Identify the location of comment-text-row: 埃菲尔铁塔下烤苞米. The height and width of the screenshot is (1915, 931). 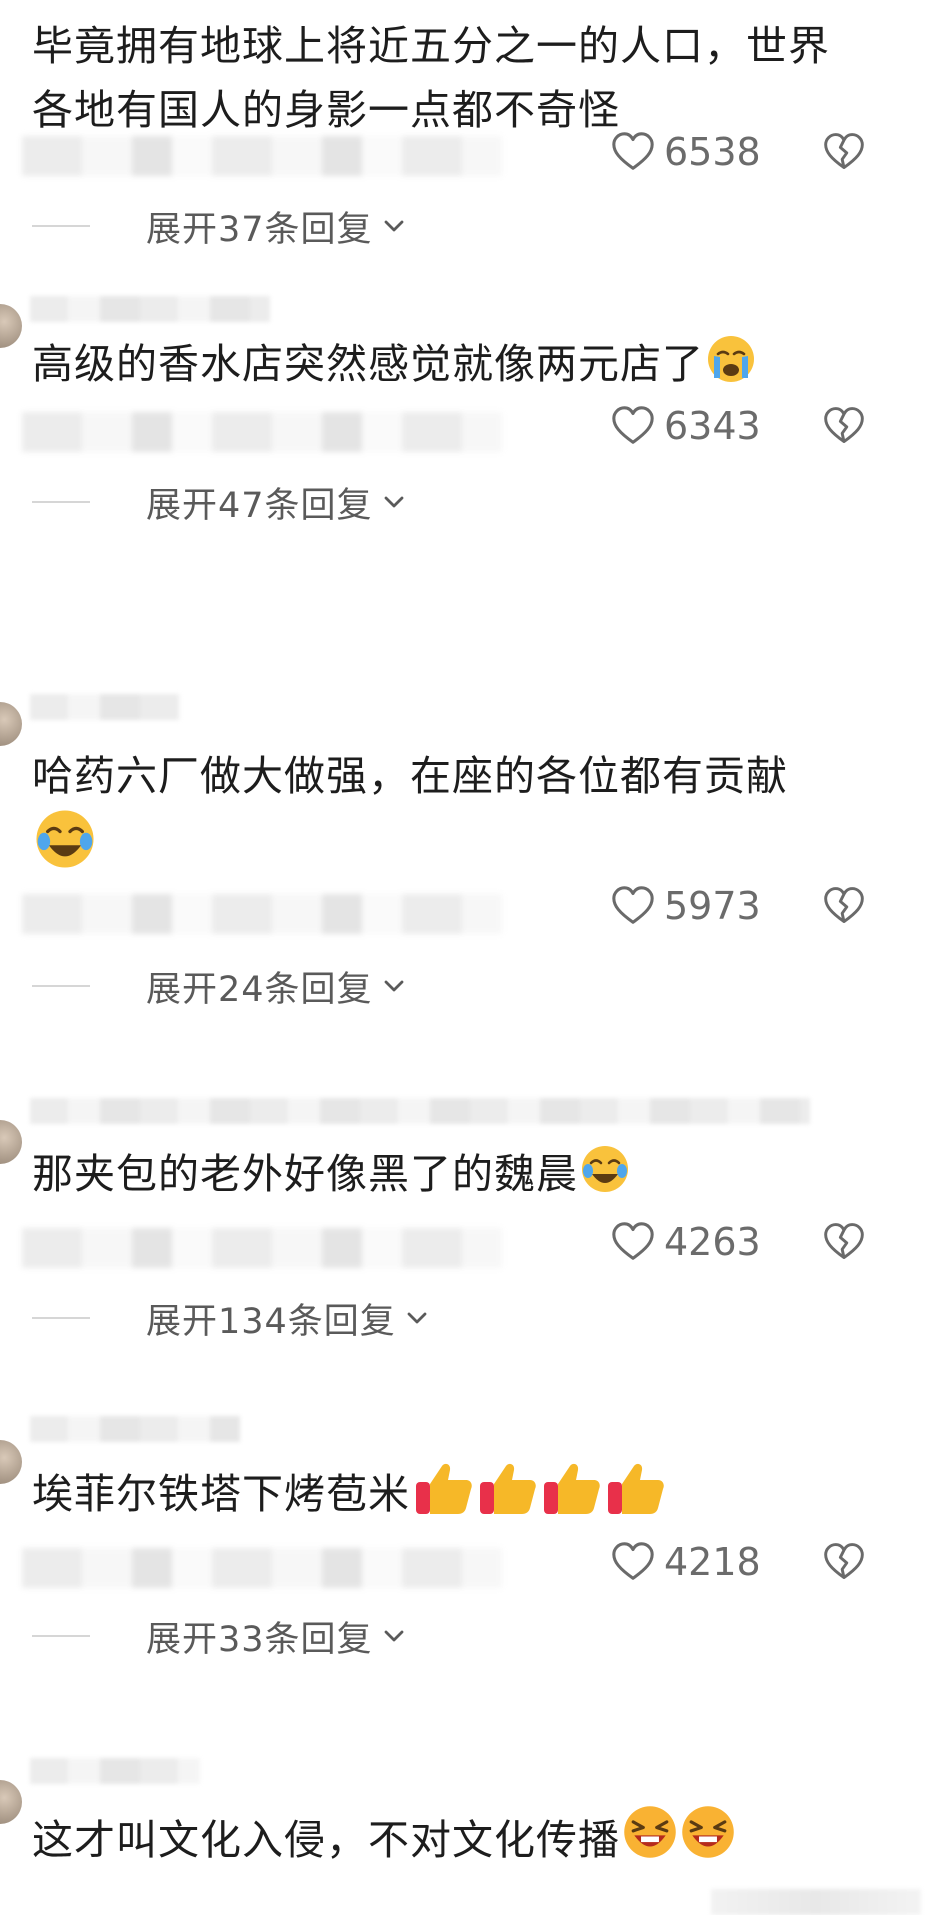
(442, 1493).